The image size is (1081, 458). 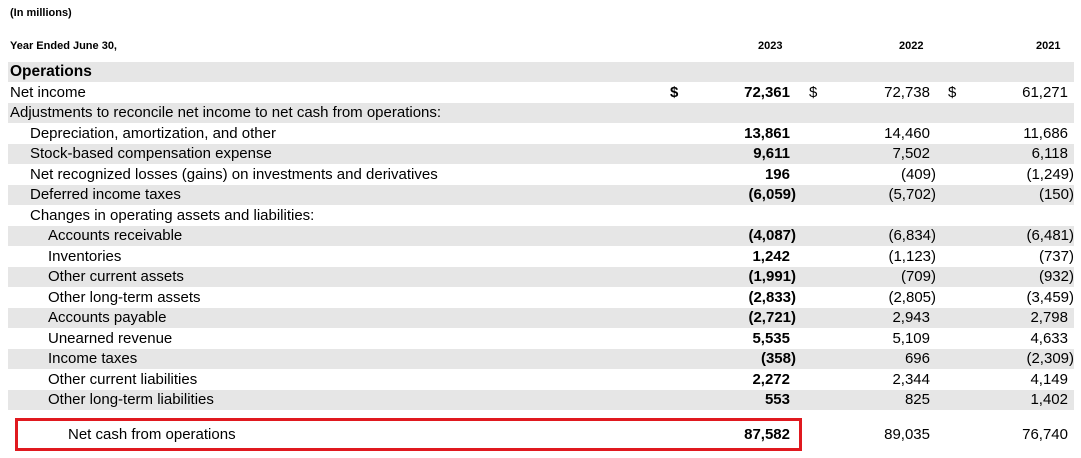 What do you see at coordinates (907, 434) in the screenshot?
I see `value-2022: 89,035` at bounding box center [907, 434].